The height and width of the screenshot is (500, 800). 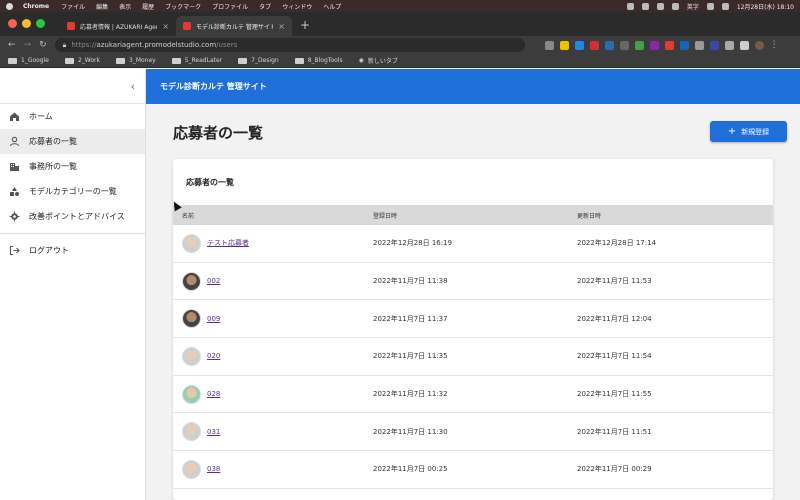 I want to click on search-icon, so click(x=725, y=6).